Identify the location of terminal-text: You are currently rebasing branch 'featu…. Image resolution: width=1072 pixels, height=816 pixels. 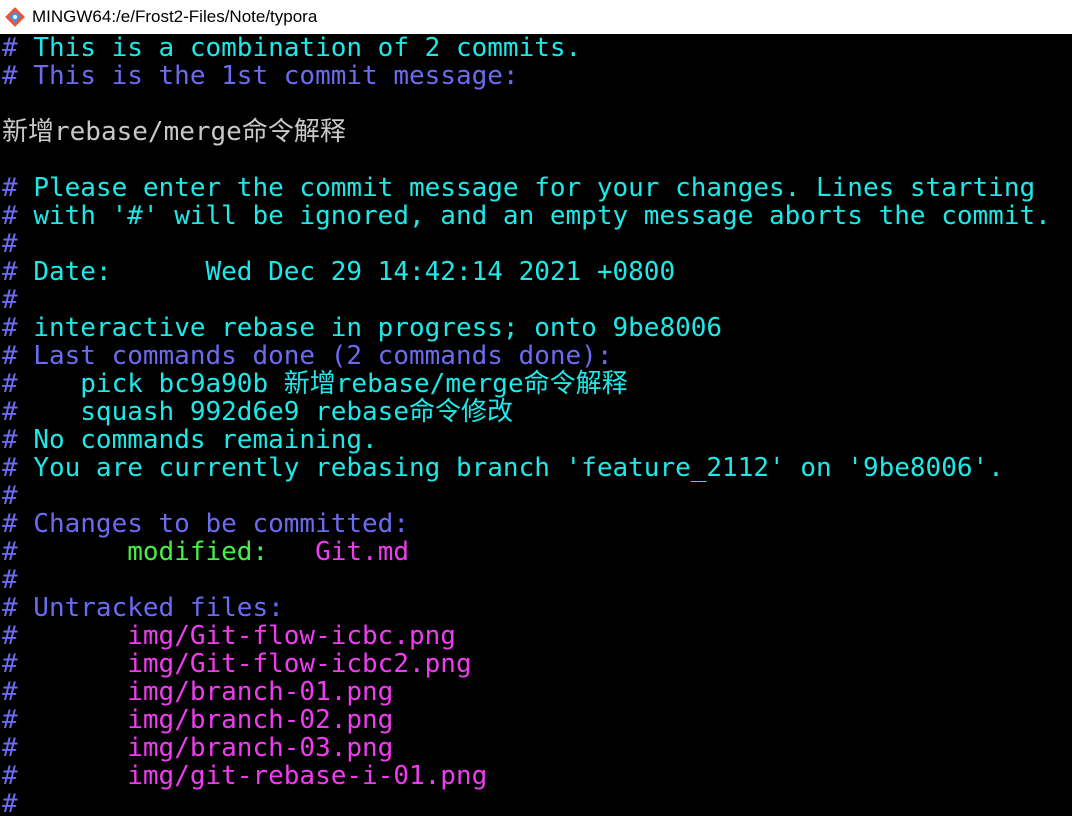
(518, 468).